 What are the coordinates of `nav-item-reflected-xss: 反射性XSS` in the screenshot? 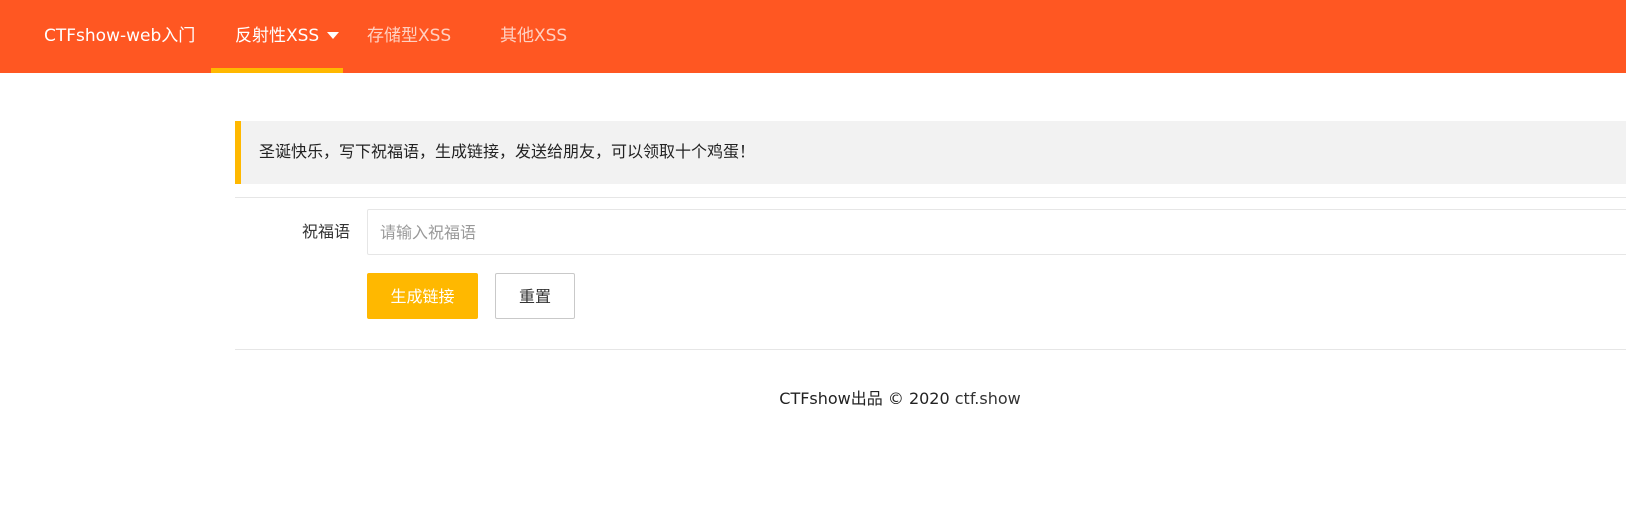 It's located at (287, 36).